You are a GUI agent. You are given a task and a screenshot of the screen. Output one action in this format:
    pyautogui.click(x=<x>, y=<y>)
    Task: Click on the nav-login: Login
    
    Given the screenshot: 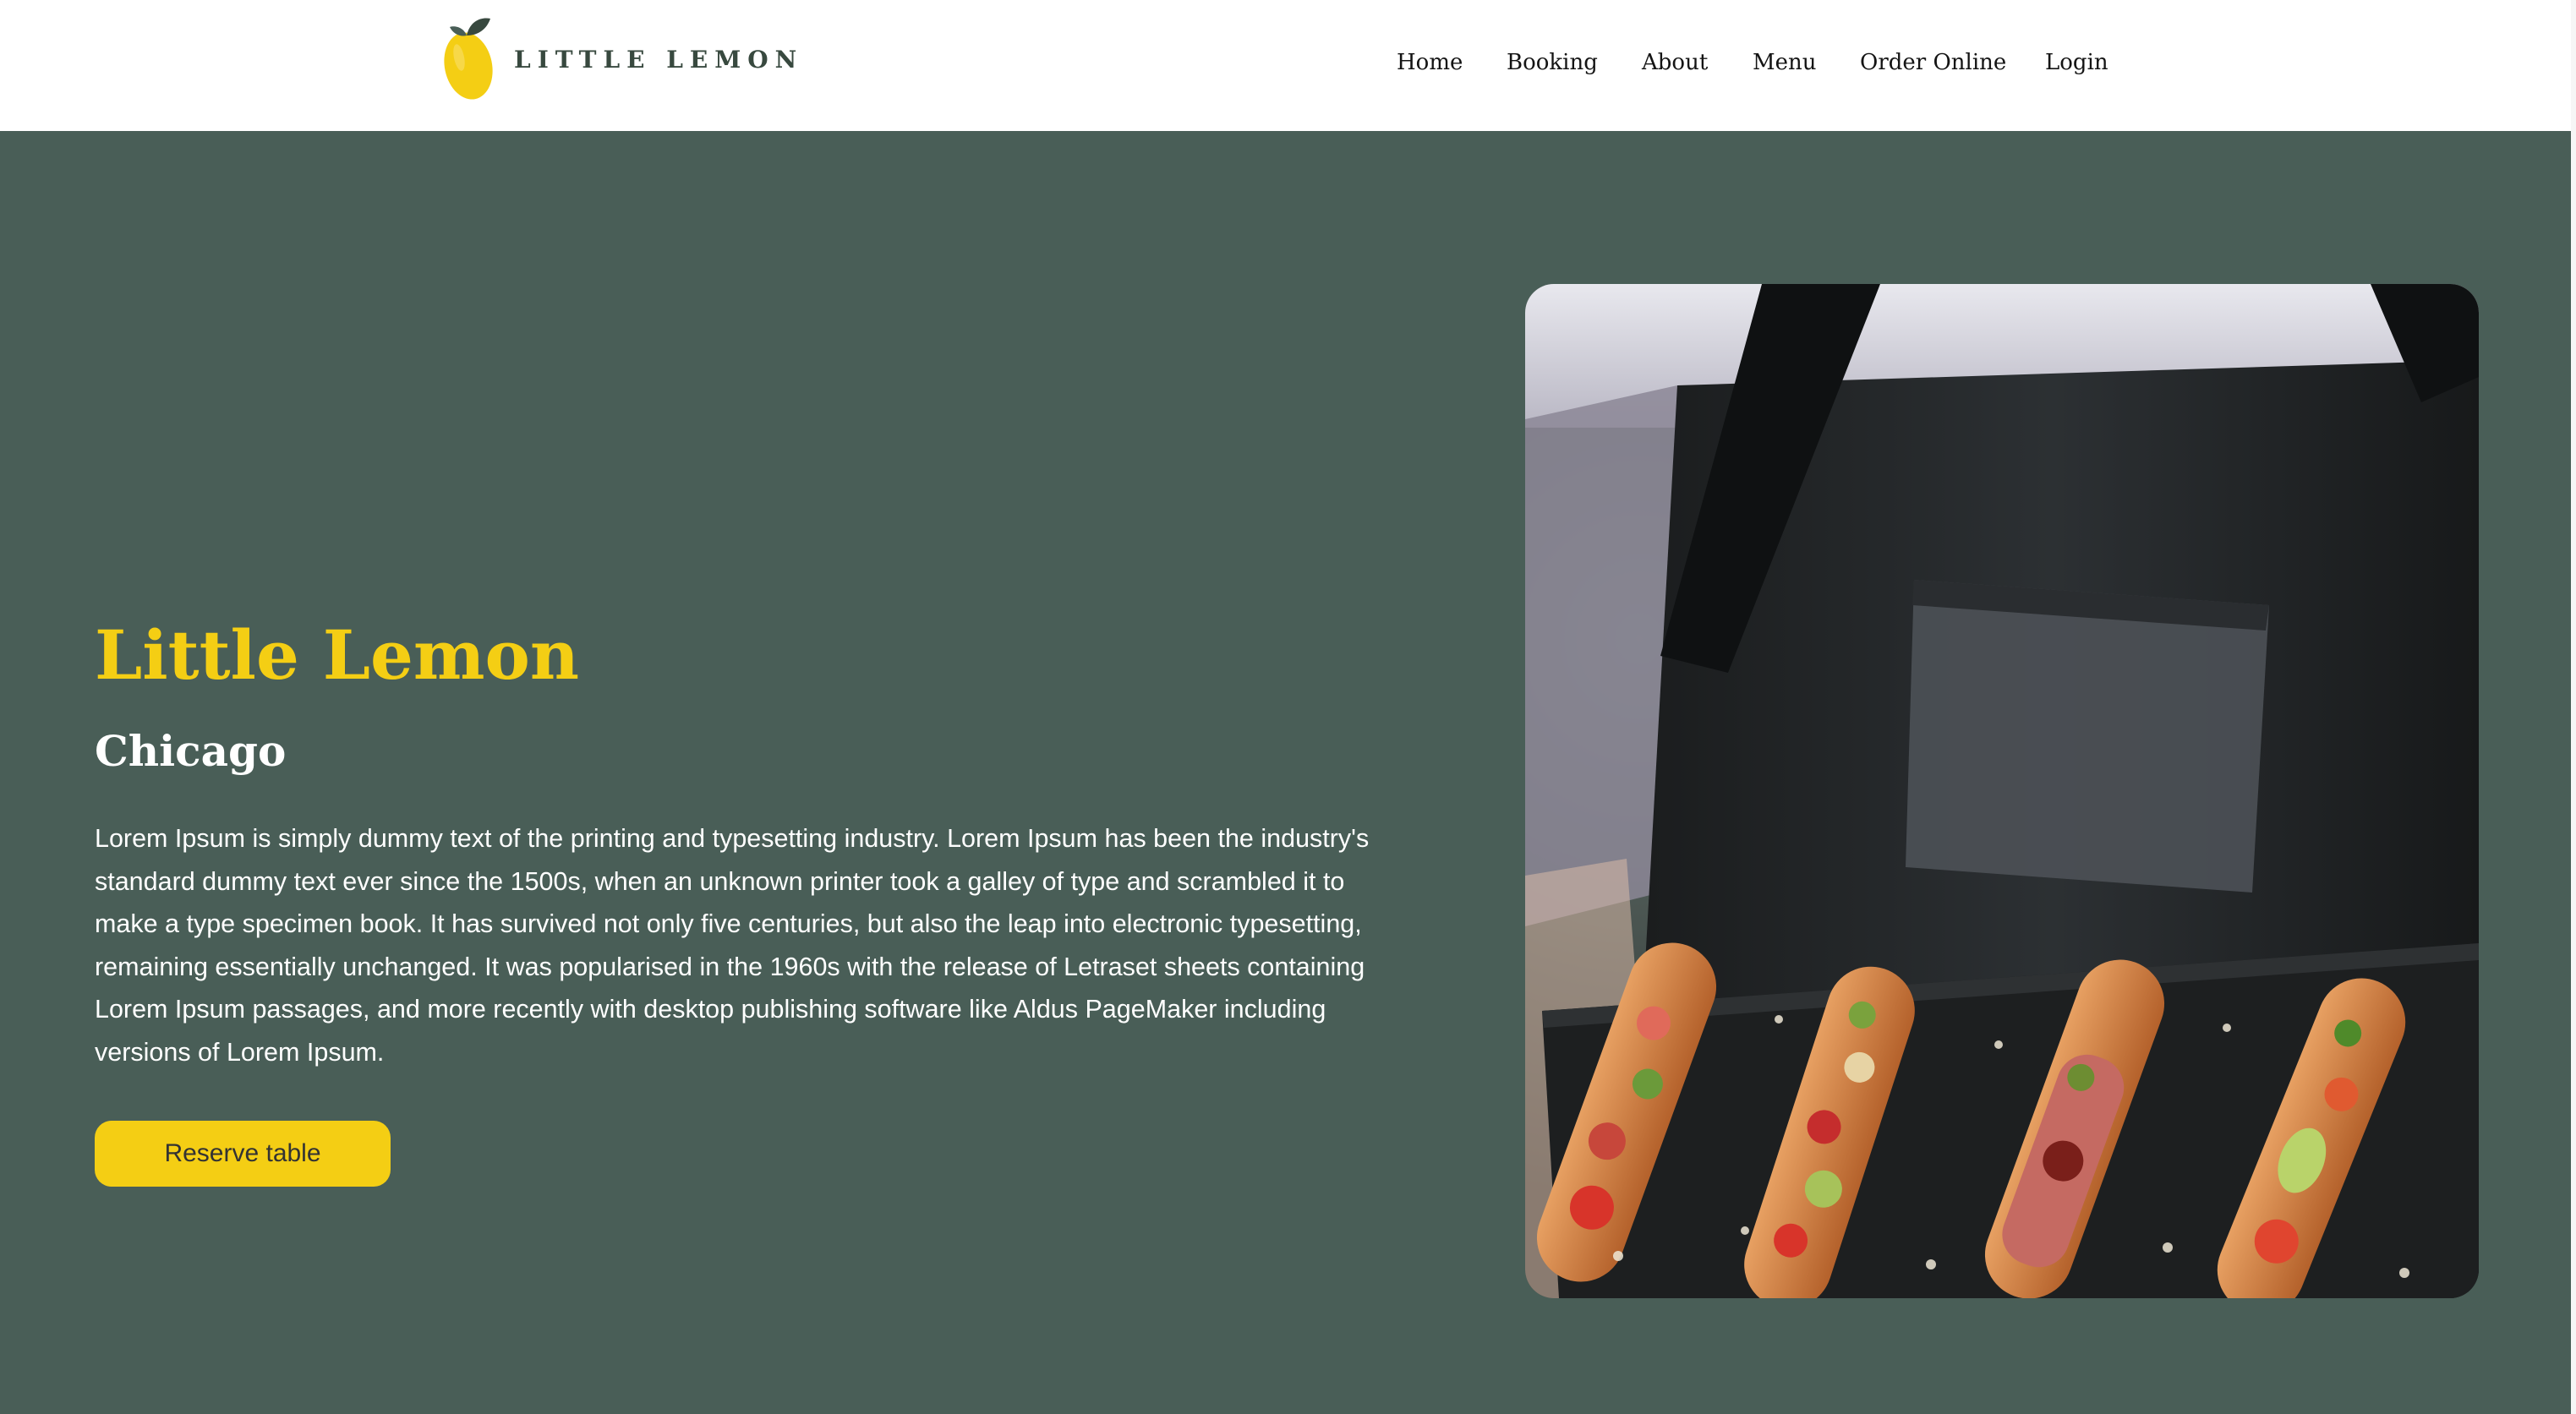 What is the action you would take?
    pyautogui.click(x=2076, y=62)
    